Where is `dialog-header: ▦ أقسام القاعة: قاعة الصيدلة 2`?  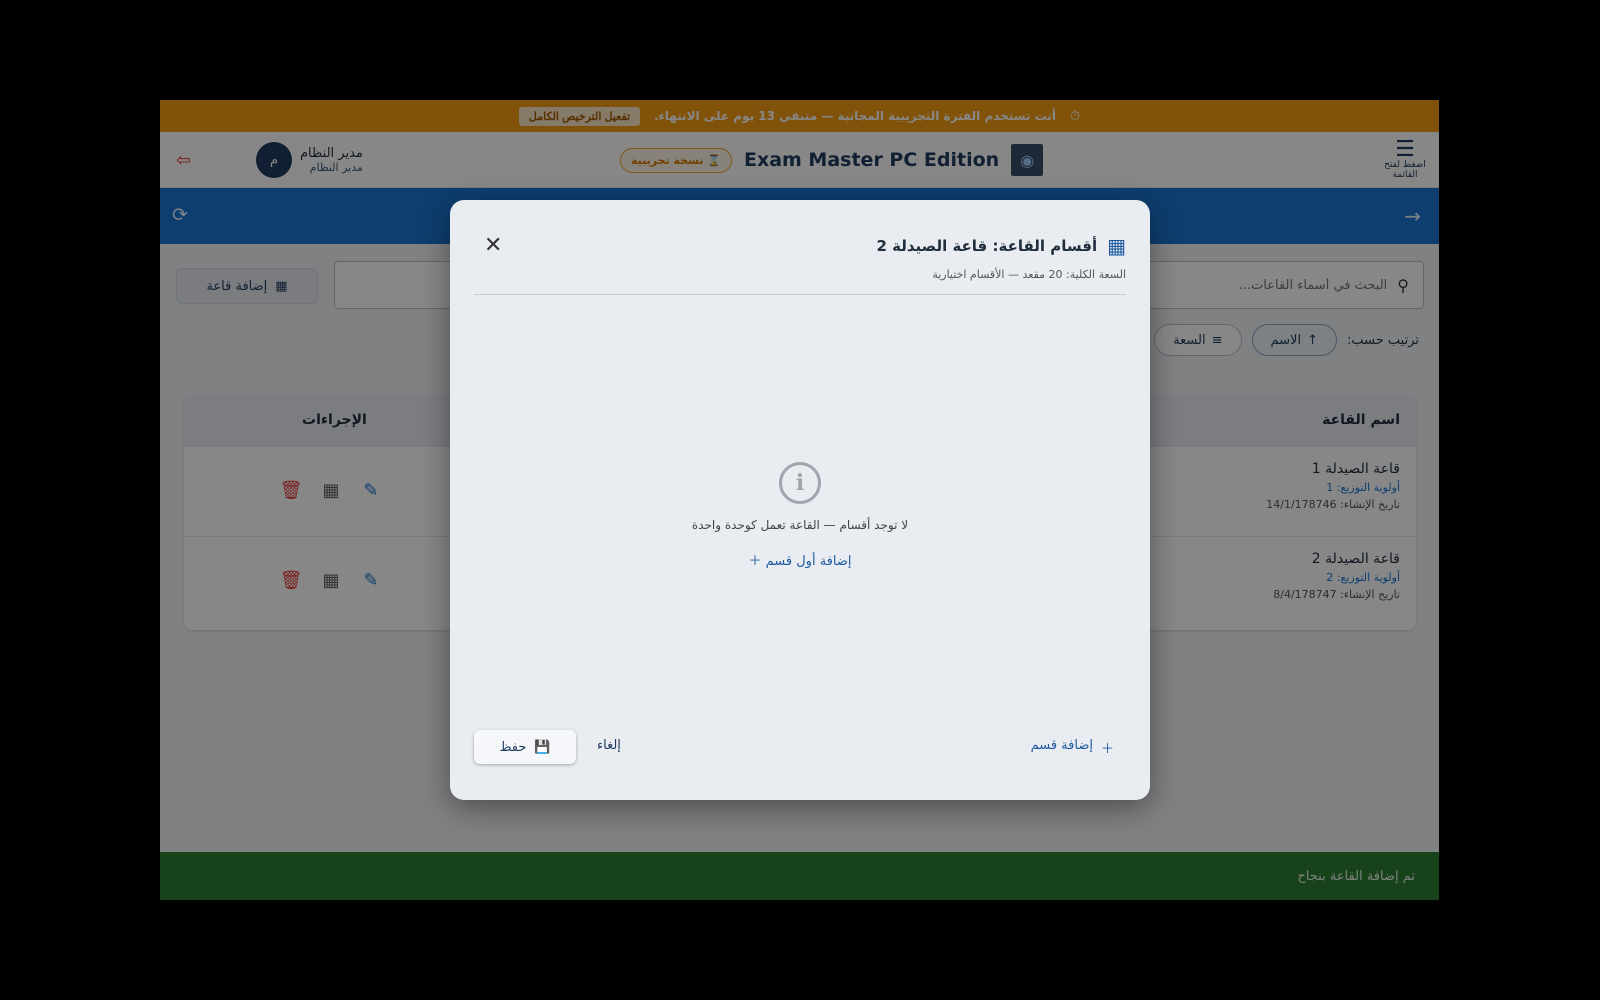 dialog-header: ▦ أقسام القاعة: قاعة الصيدلة 2 is located at coordinates (1002, 246).